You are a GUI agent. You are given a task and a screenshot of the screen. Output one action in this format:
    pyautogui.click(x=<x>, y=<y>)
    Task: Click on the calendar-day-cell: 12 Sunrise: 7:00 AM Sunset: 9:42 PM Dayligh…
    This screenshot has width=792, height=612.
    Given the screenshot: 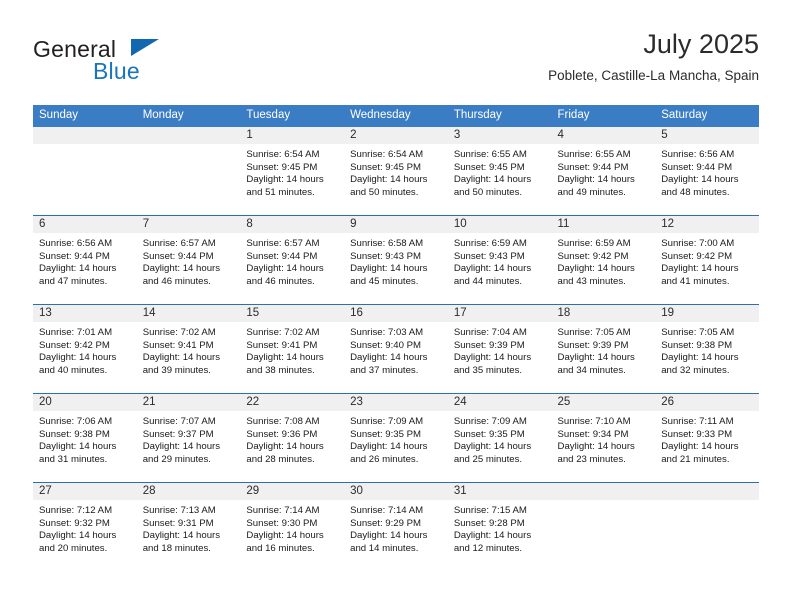 What is the action you would take?
    pyautogui.click(x=707, y=260)
    